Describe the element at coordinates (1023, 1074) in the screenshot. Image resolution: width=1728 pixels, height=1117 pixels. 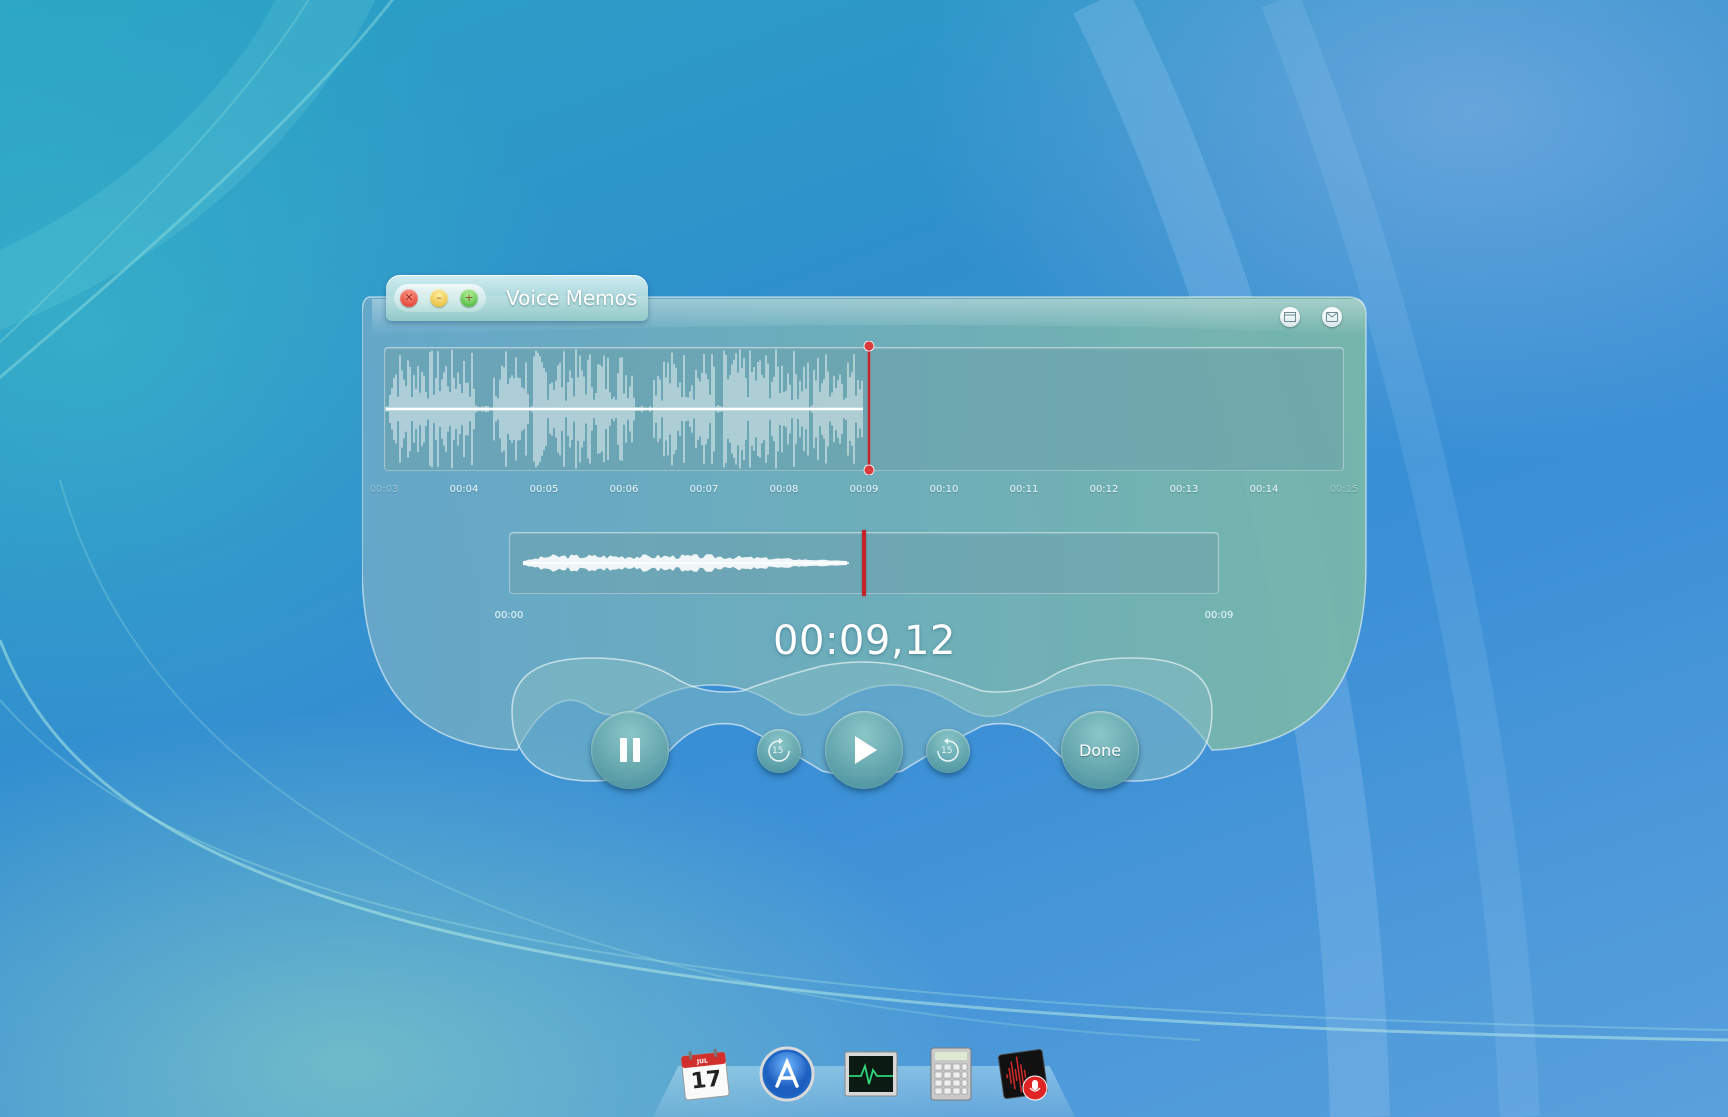
I see `voice-memos-icon` at that location.